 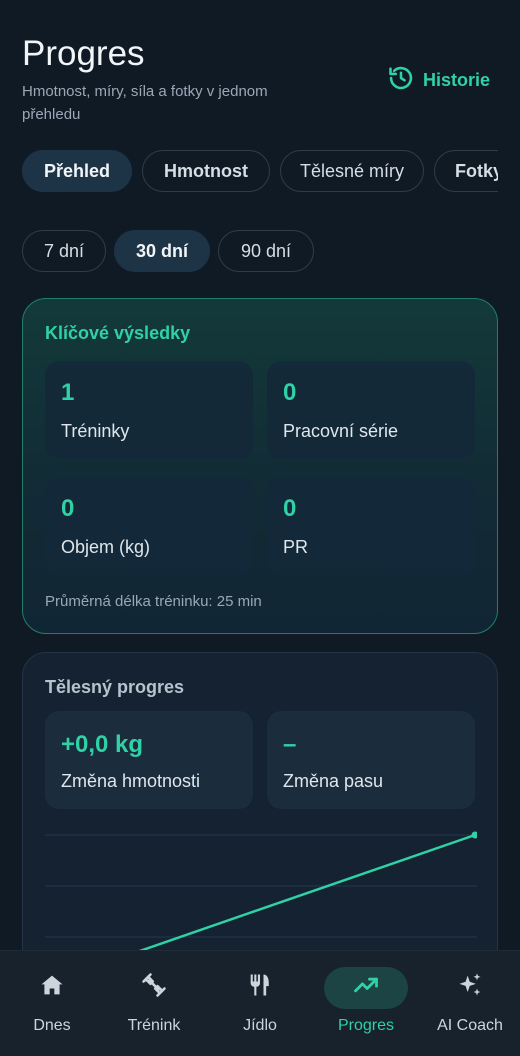 I want to click on stat-label: Pracovní série, so click(x=341, y=431).